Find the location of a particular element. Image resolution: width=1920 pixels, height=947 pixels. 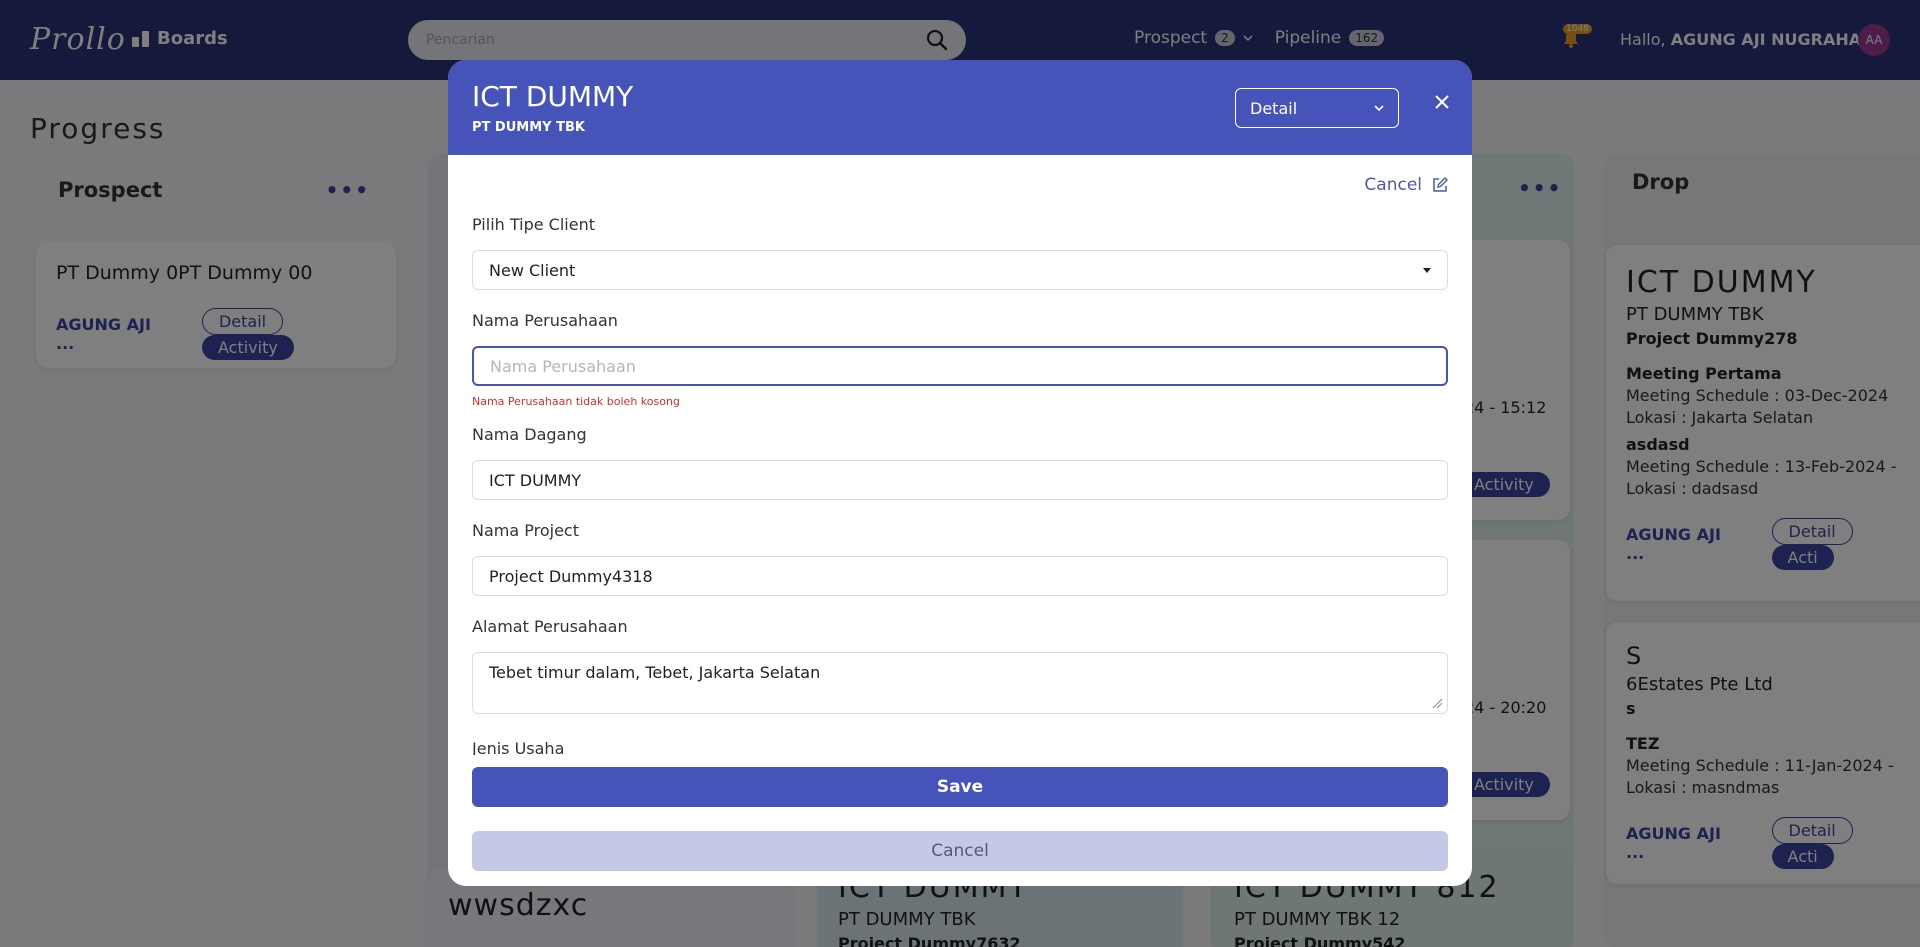

company-name-label: Nama Perusahaan is located at coordinates (545, 320).